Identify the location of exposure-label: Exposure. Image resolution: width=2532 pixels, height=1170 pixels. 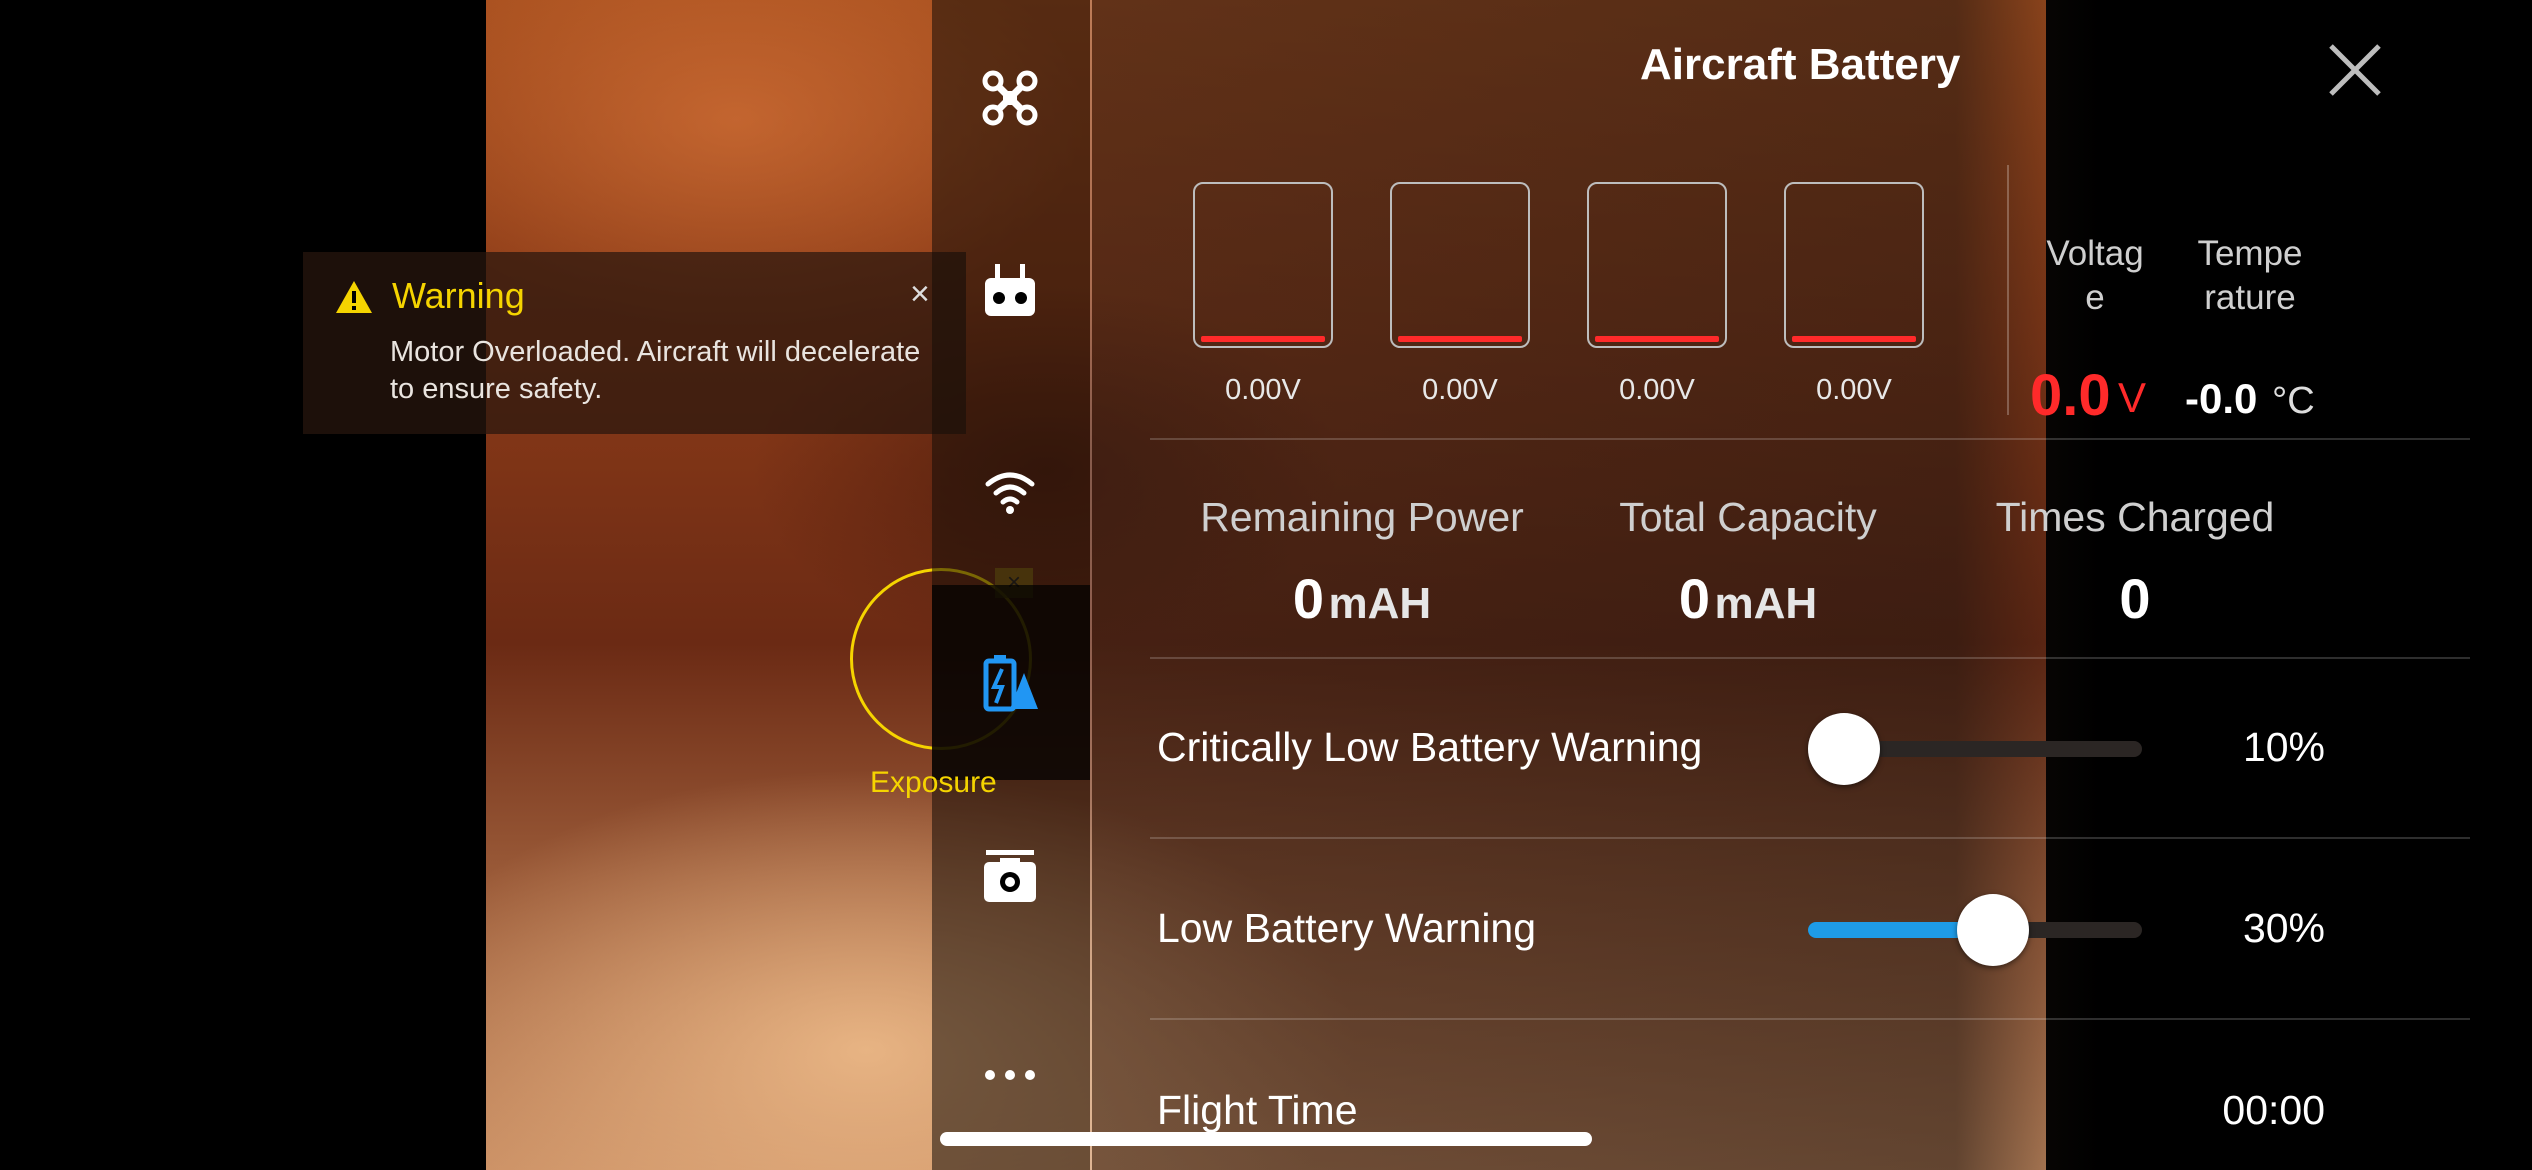
(933, 782).